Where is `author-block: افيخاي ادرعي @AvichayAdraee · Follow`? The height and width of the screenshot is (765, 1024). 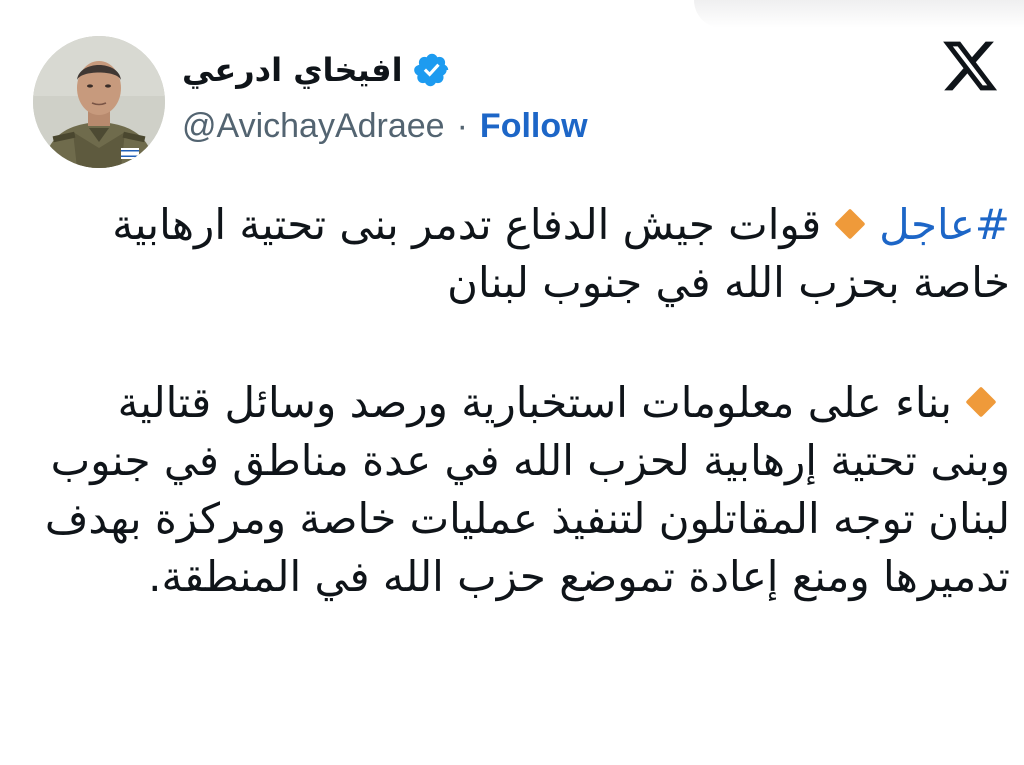 author-block: افيخاي ادرعي @AvichayAdraee · Follow is located at coordinates (385, 97).